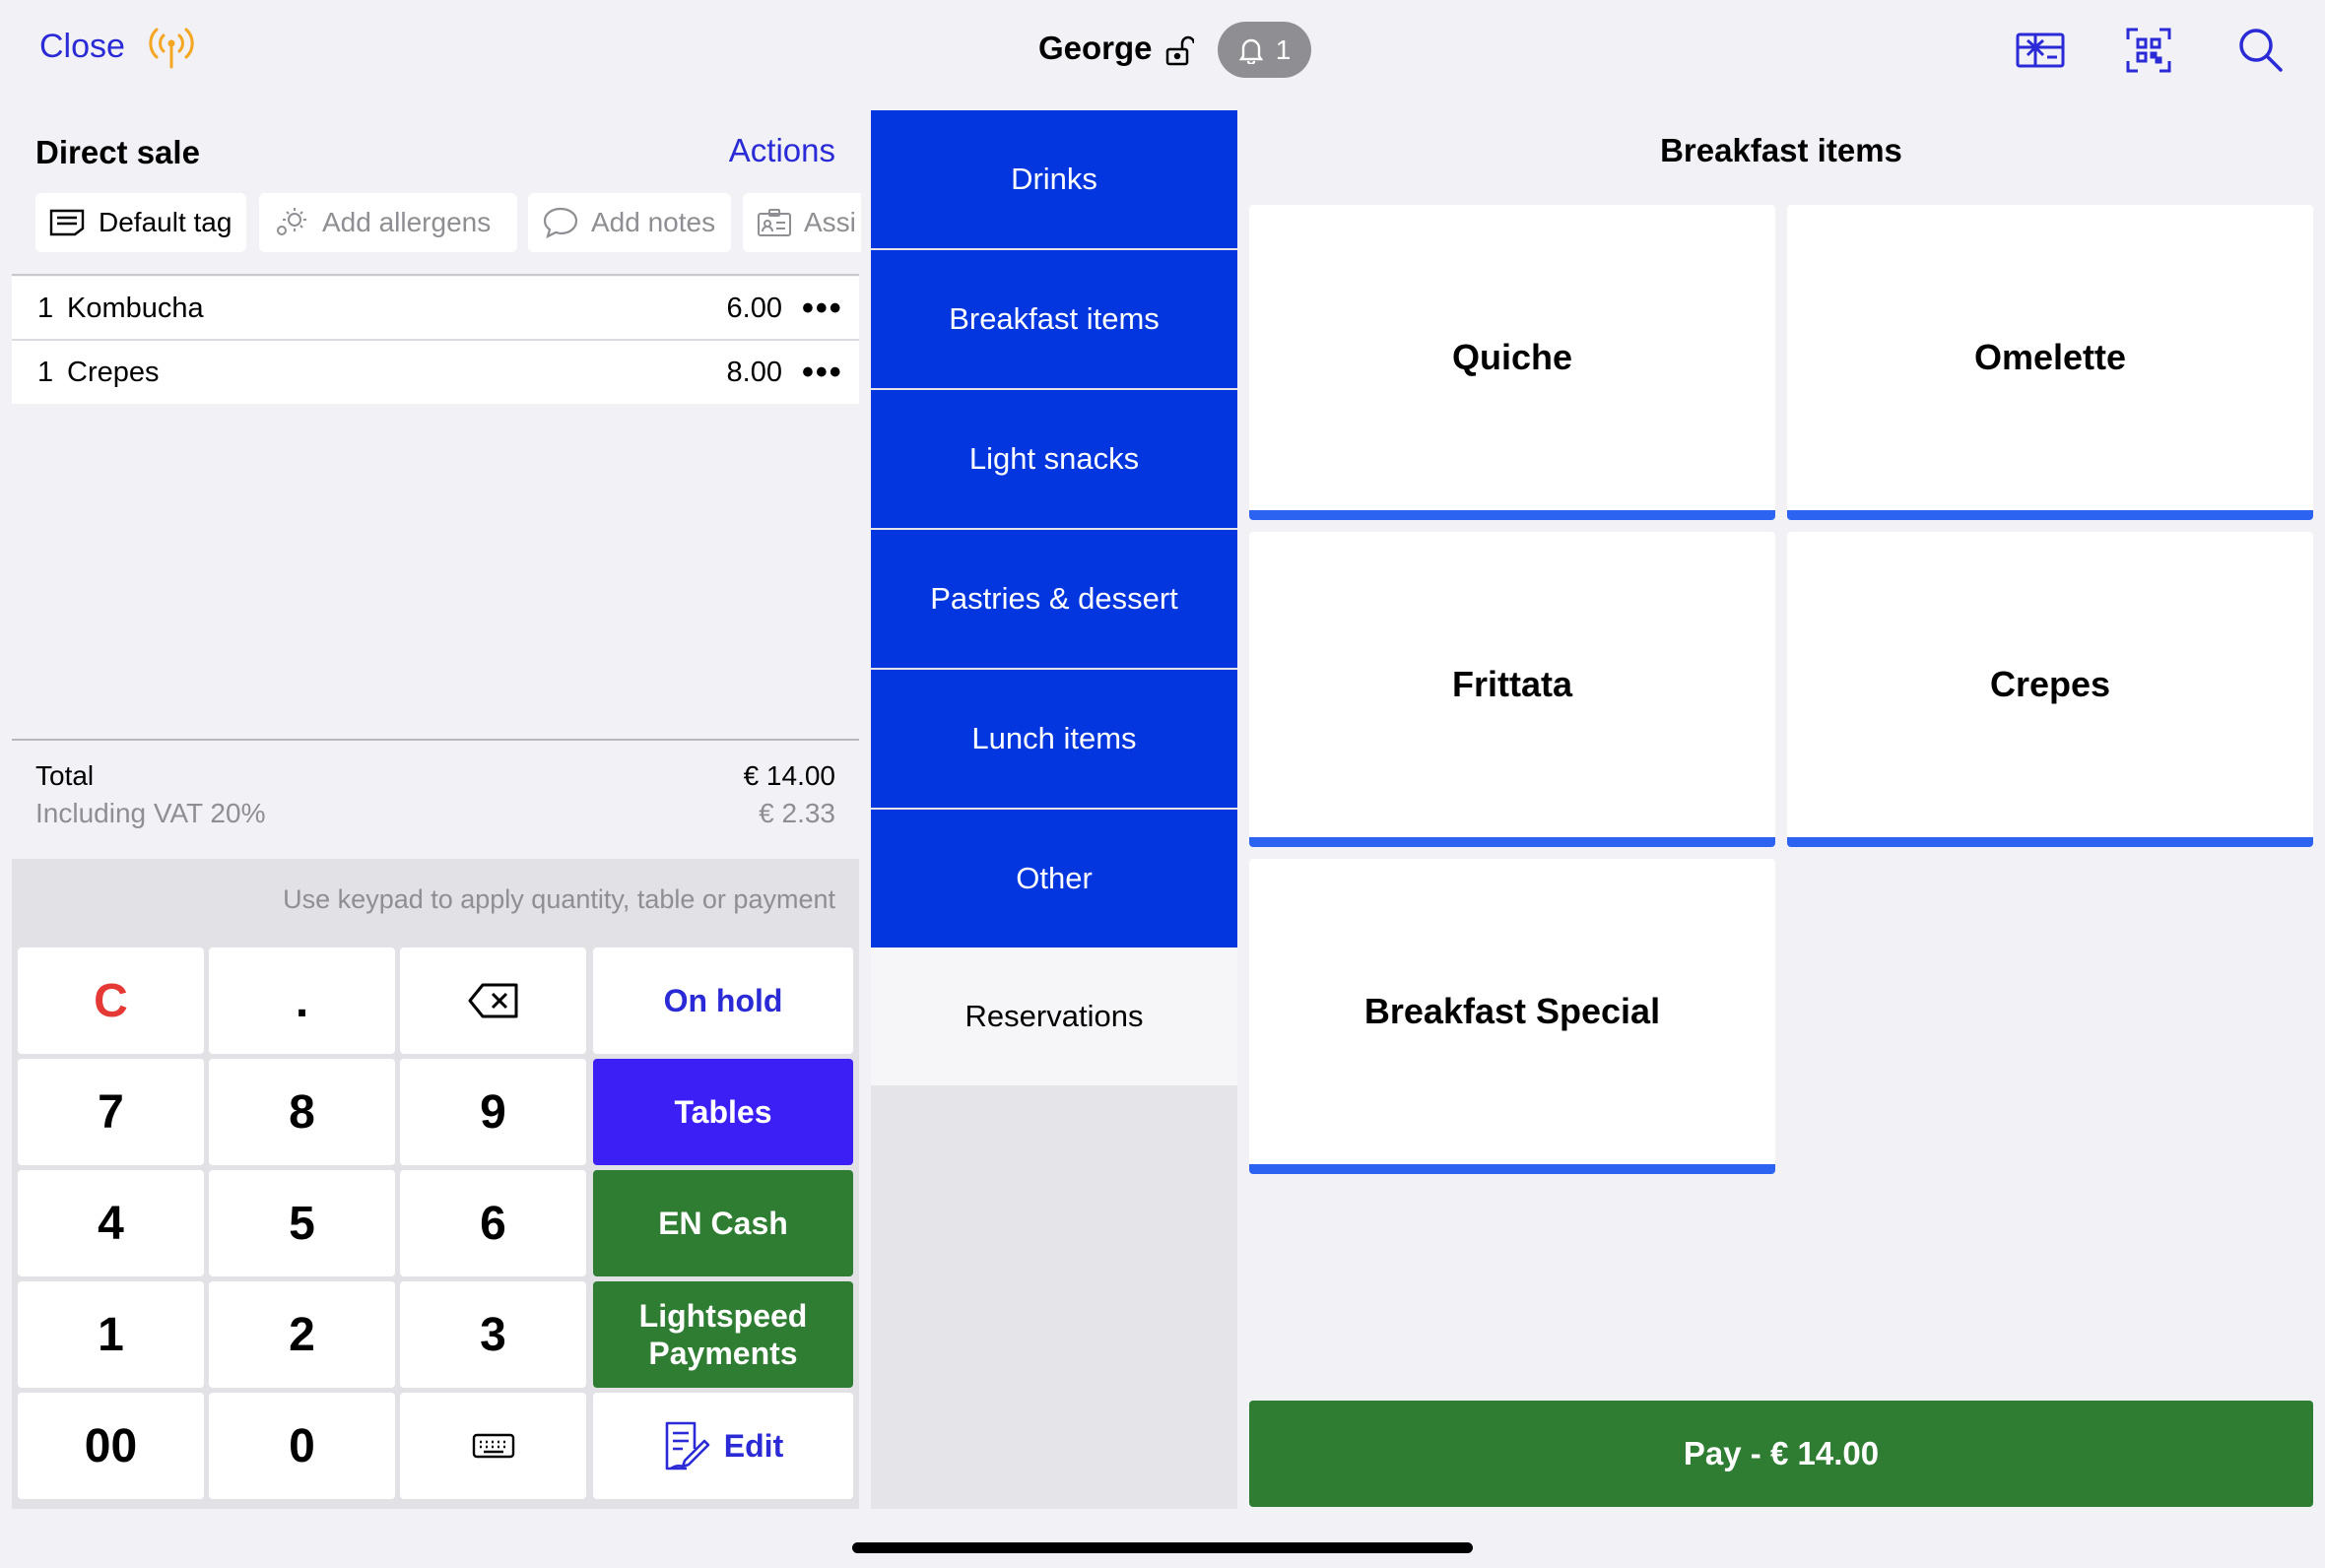 This screenshot has height=1568, width=2325. What do you see at coordinates (82, 47) in the screenshot?
I see `close-button: Close` at bounding box center [82, 47].